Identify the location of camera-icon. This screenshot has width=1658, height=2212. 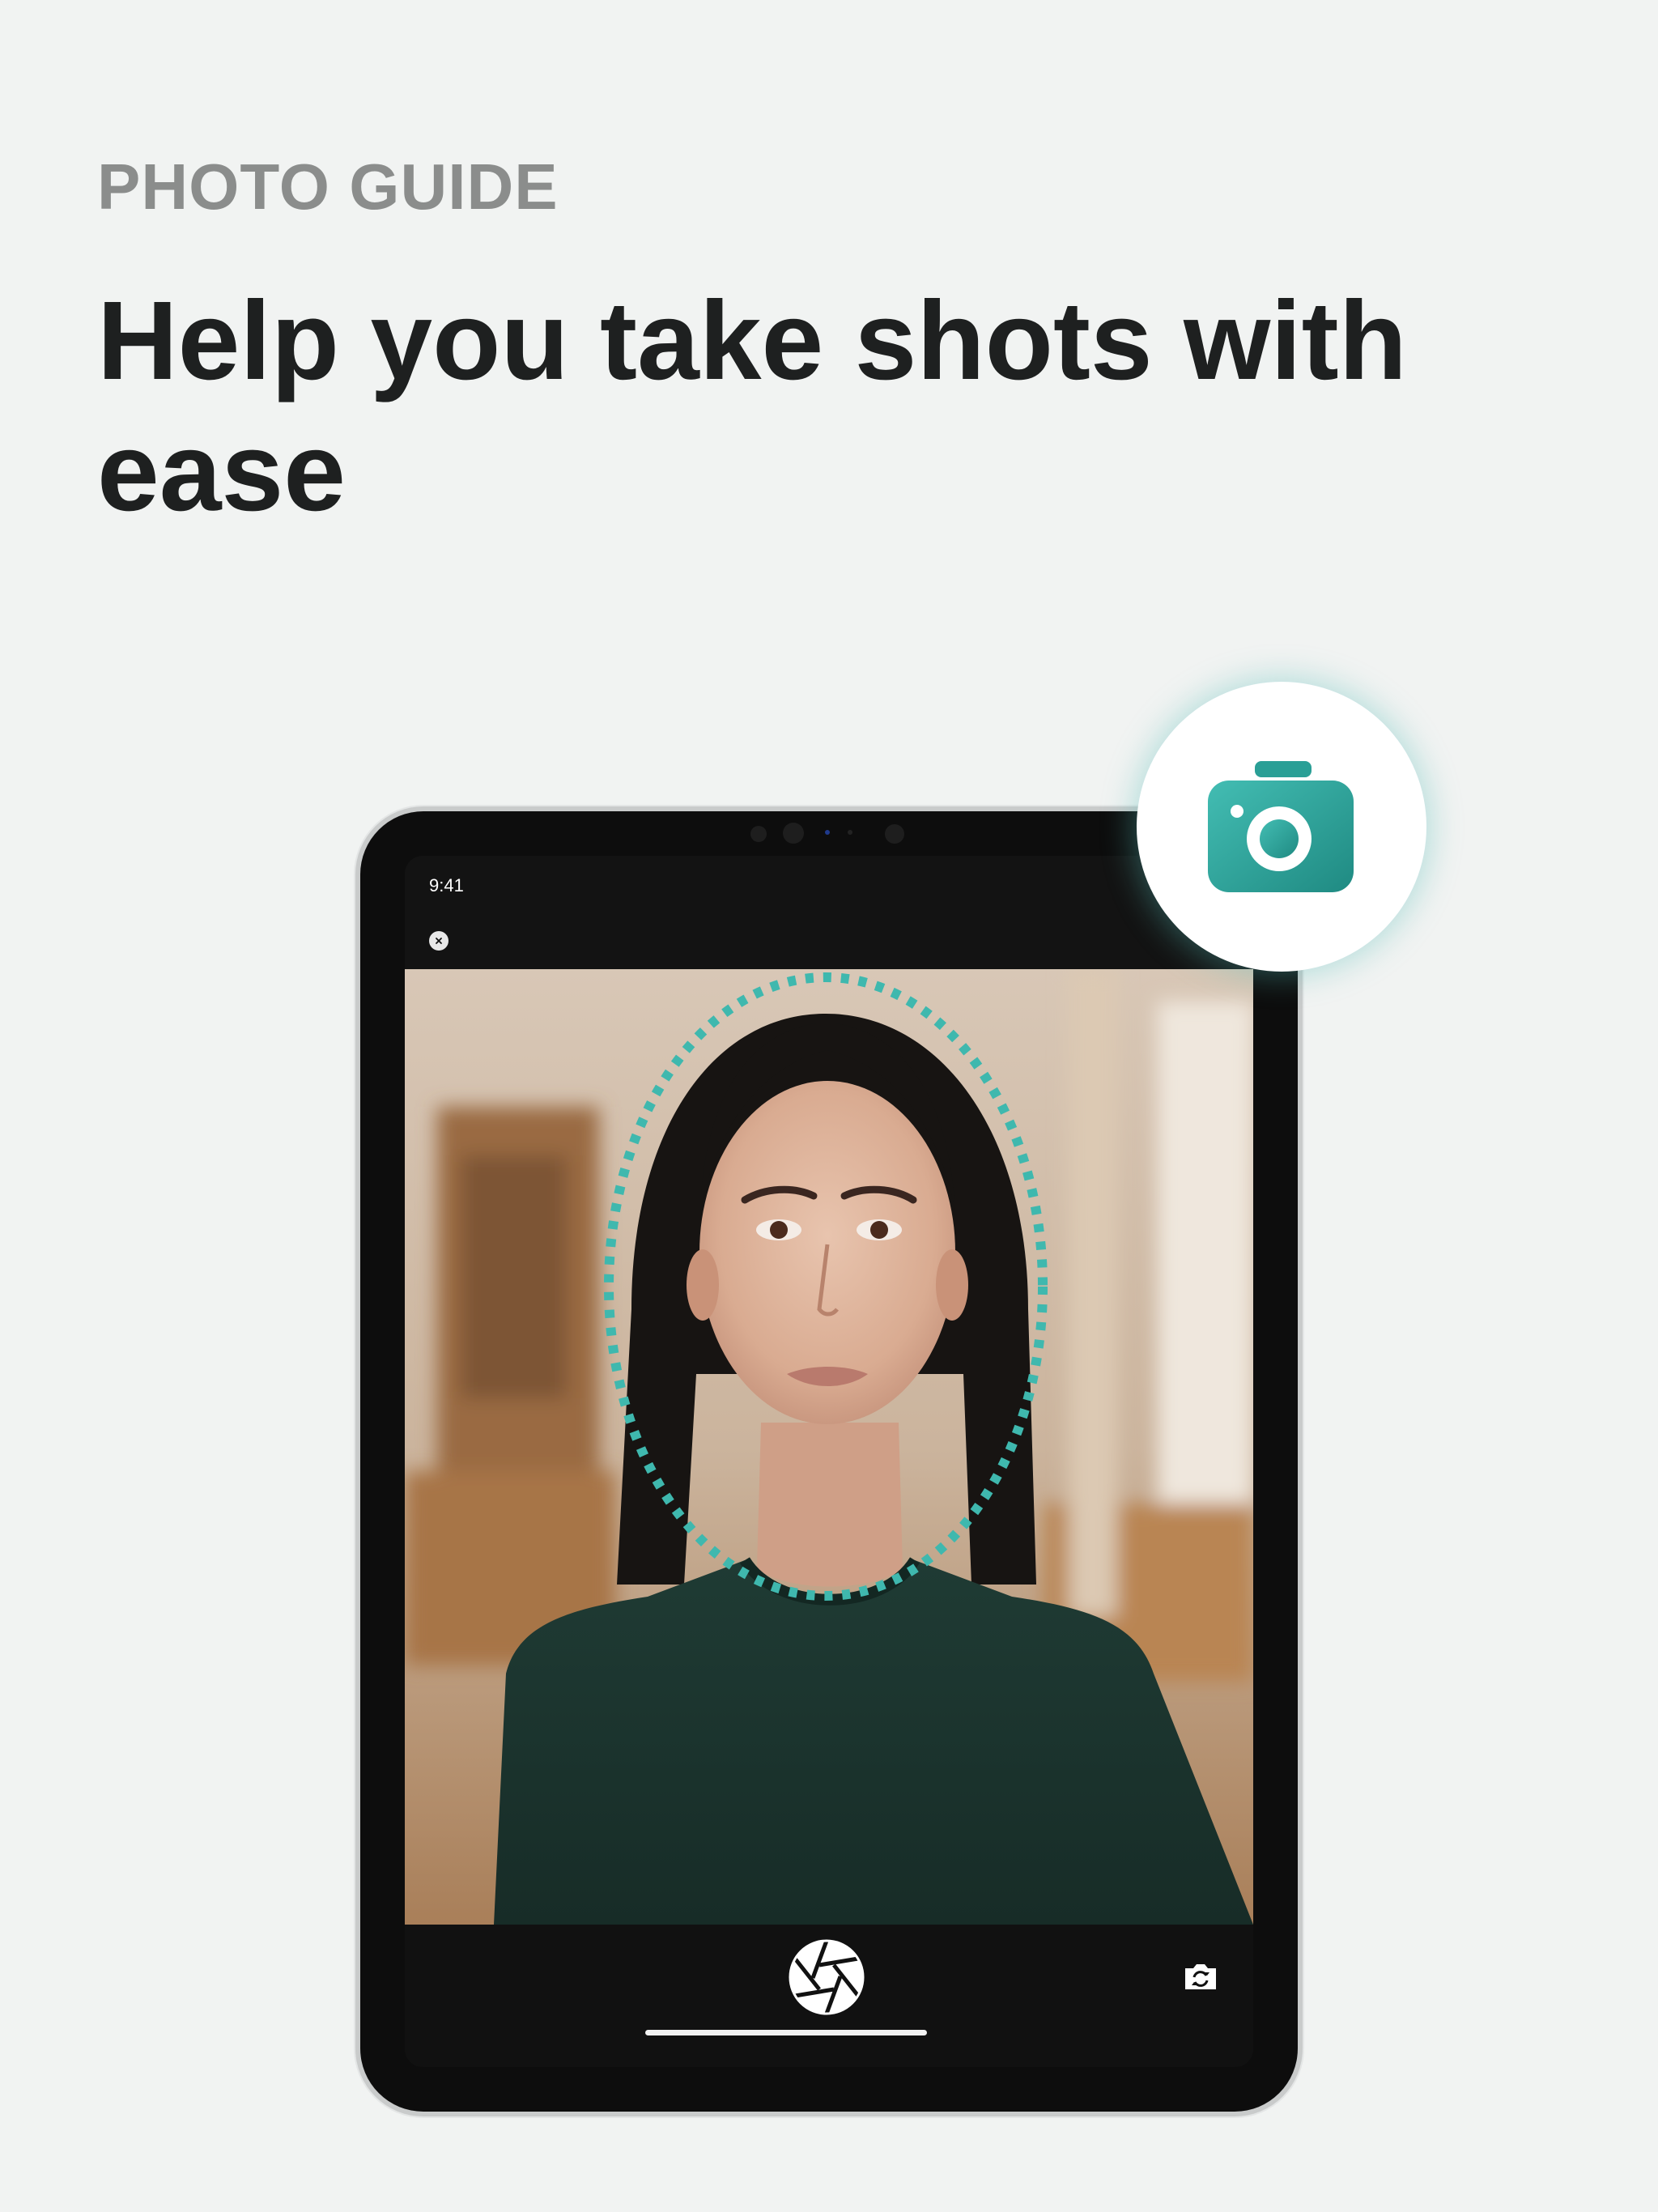
(1281, 827).